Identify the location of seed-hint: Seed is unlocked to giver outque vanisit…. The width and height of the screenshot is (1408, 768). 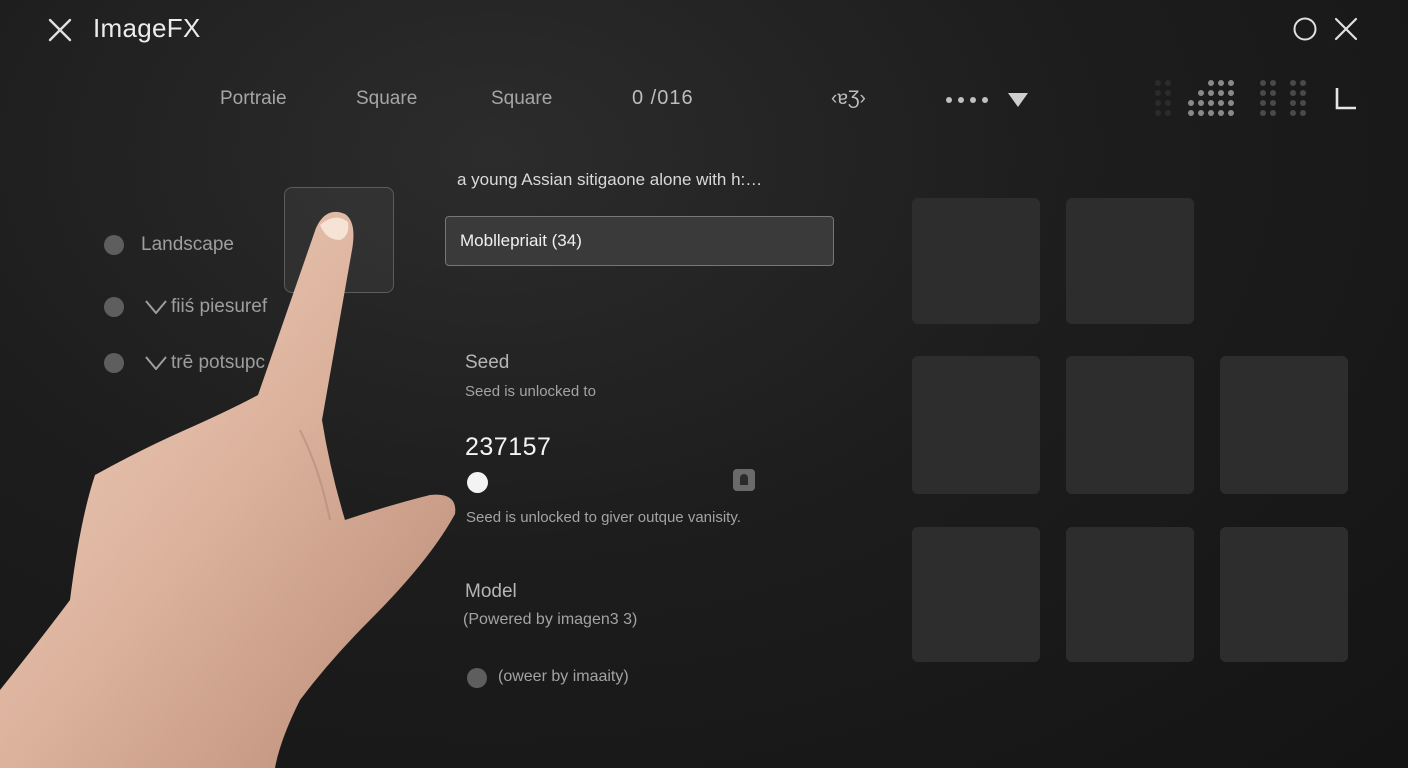
(603, 517).